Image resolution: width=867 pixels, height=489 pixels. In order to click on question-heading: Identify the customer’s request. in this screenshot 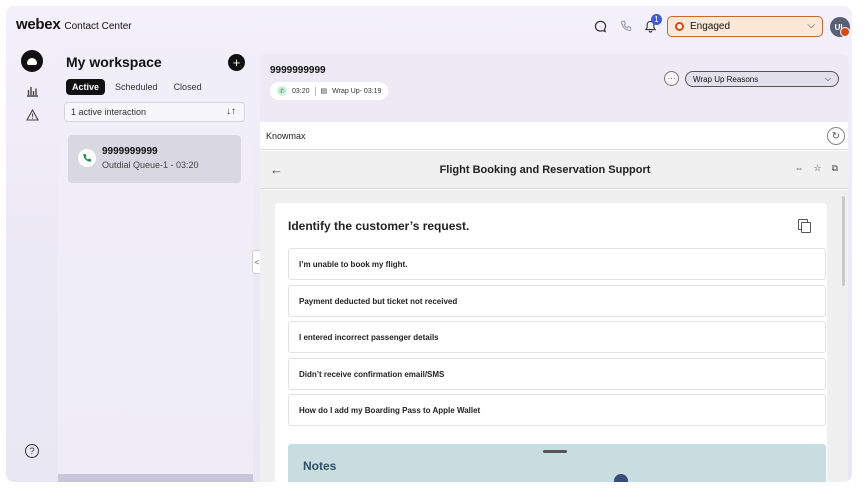, I will do `click(379, 226)`.